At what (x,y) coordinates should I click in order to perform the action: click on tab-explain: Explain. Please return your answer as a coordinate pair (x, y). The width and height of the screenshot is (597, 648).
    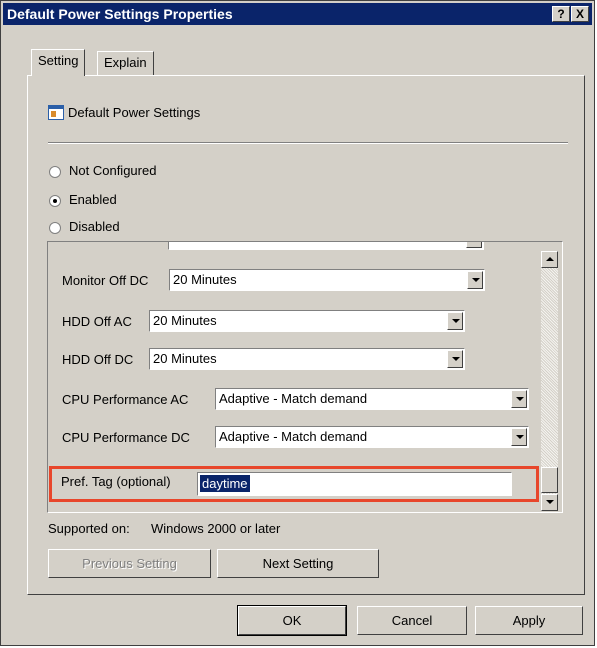
    Looking at the image, I should click on (125, 63).